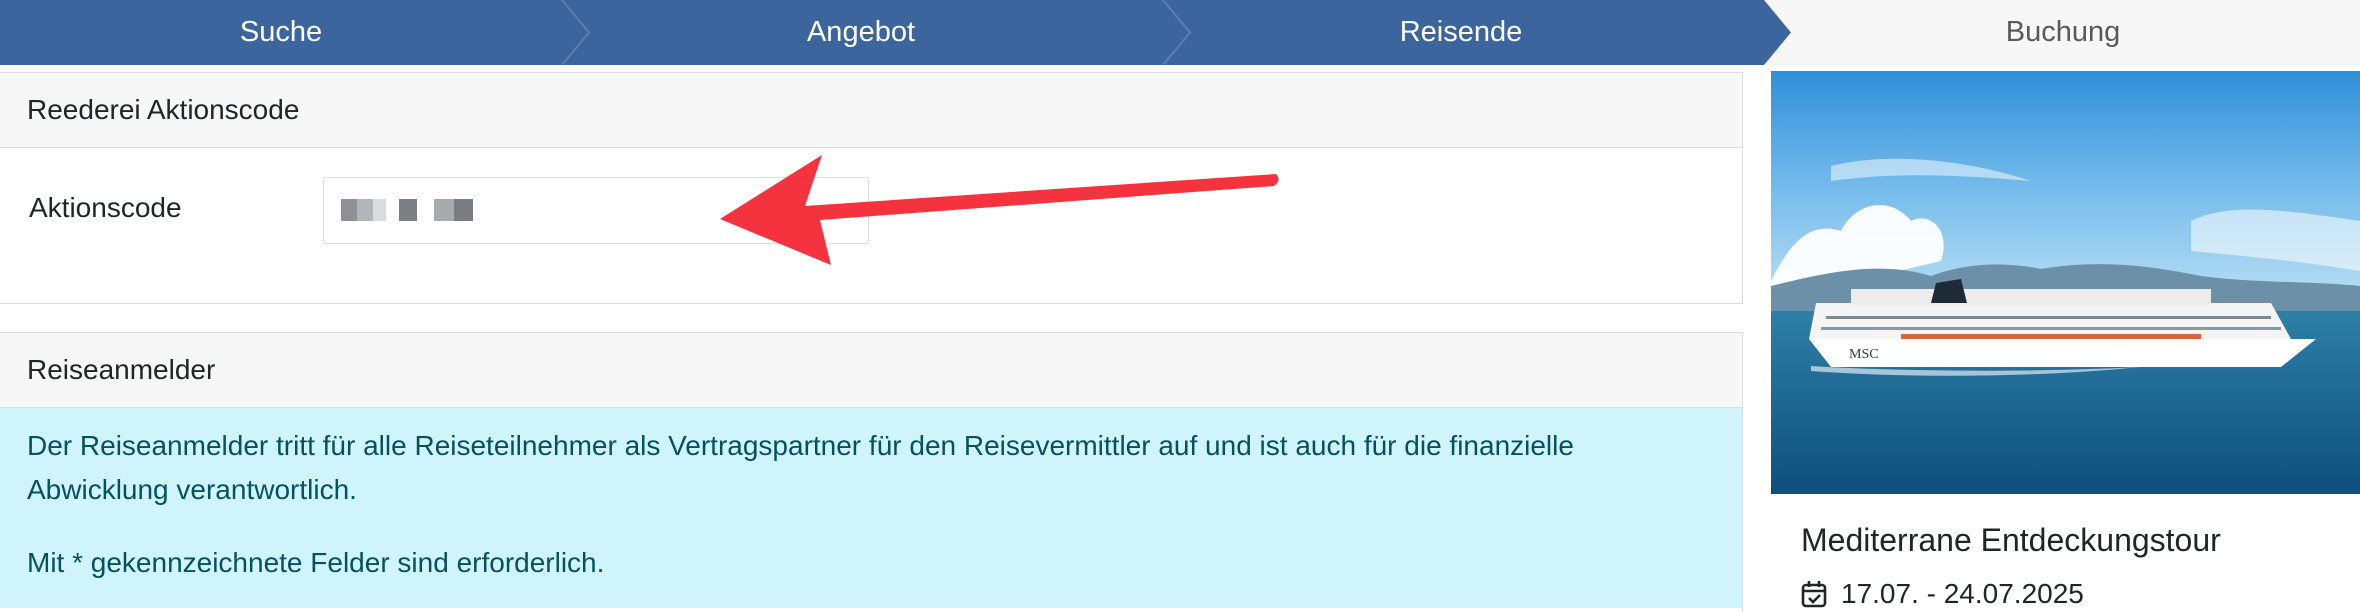  I want to click on trip-title: Mediterrane Entdeckungstour, so click(2011, 540).